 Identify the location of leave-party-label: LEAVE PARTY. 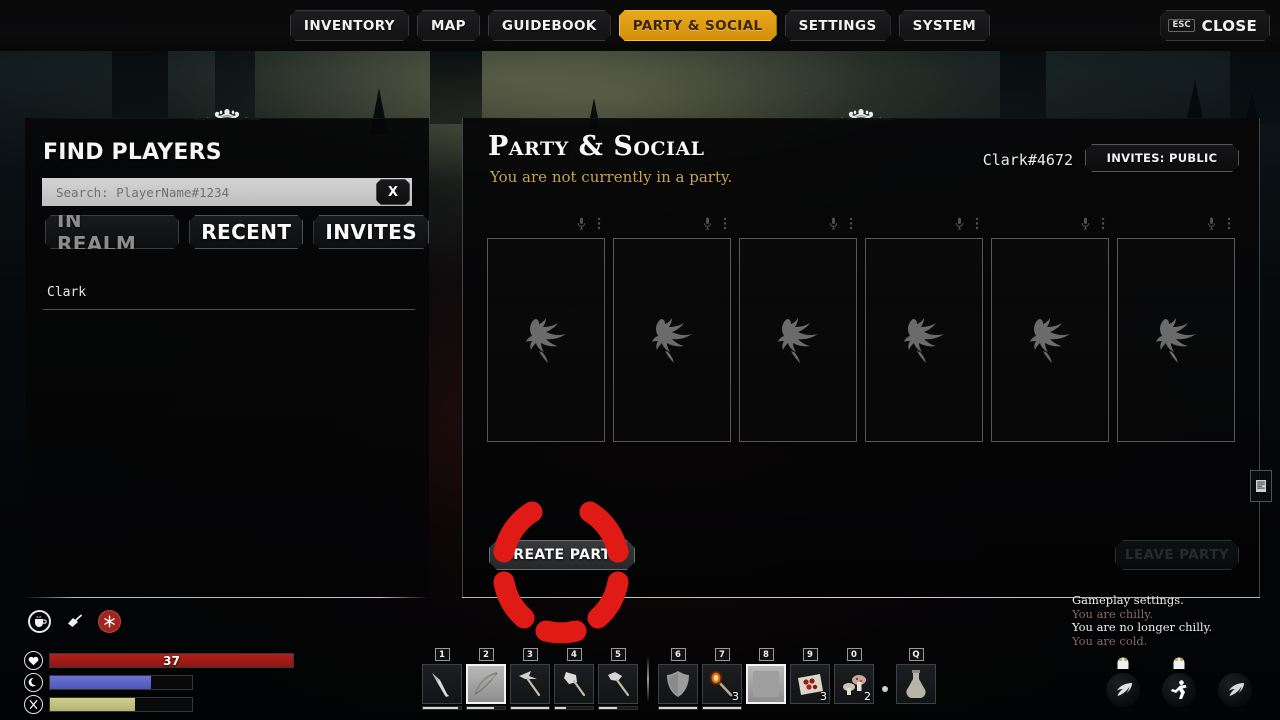
(1176, 555).